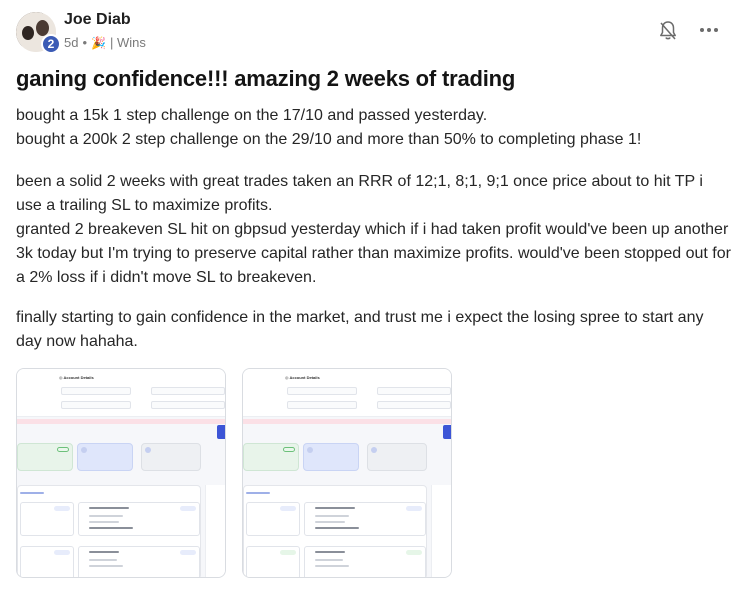 Image resolution: width=747 pixels, height=590 pixels. I want to click on post-meta: 5d • 🎉 | Wins, so click(105, 42).